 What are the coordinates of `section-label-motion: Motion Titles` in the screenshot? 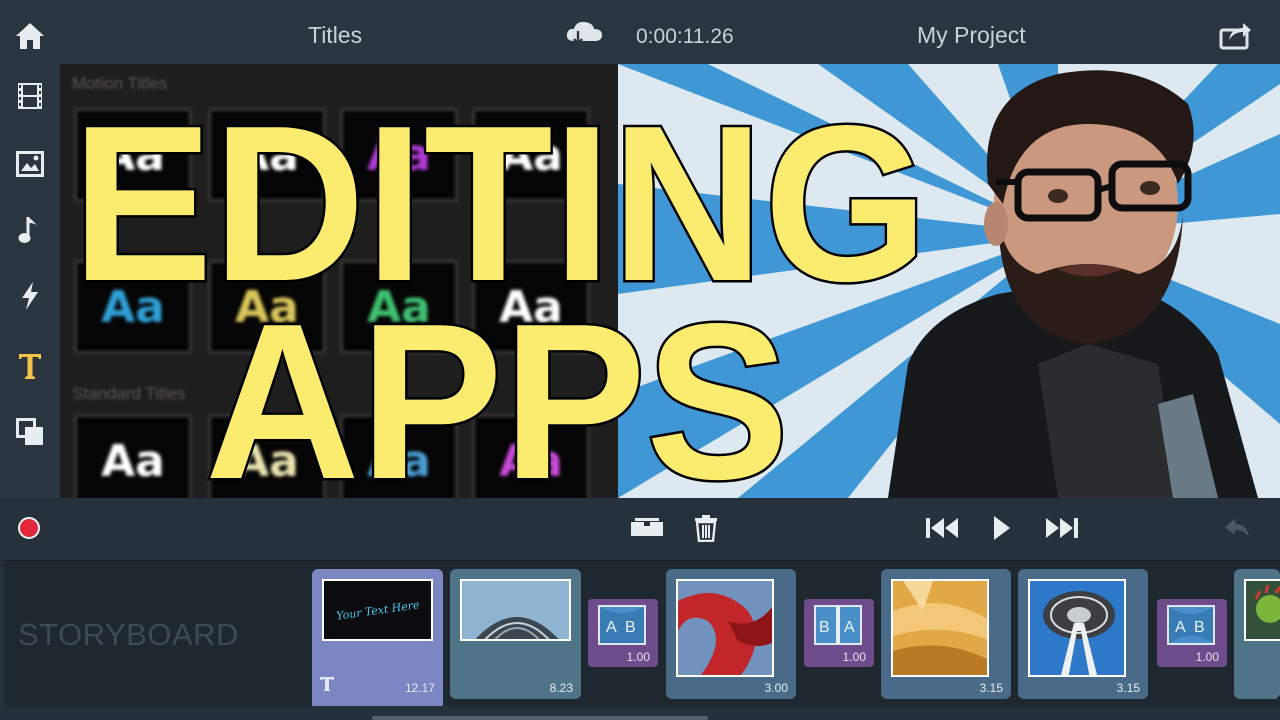 It's located at (120, 83).